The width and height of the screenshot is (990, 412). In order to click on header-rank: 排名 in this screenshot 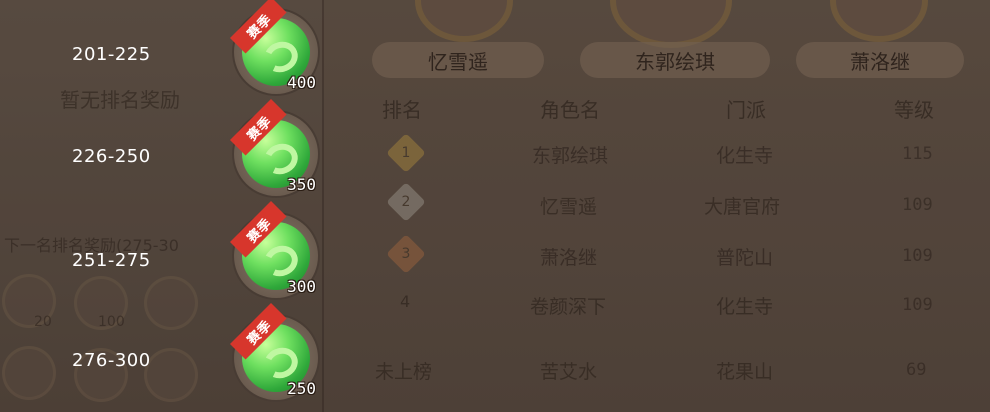, I will do `click(402, 110)`.